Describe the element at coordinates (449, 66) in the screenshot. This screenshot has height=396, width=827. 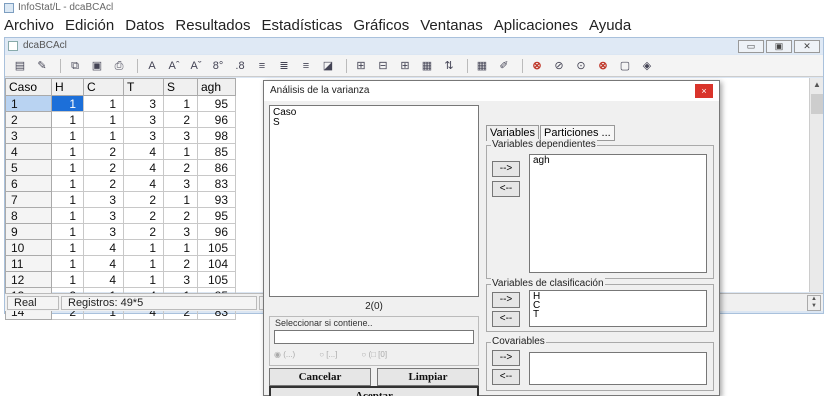
I see `sort-icon: ⇅` at that location.